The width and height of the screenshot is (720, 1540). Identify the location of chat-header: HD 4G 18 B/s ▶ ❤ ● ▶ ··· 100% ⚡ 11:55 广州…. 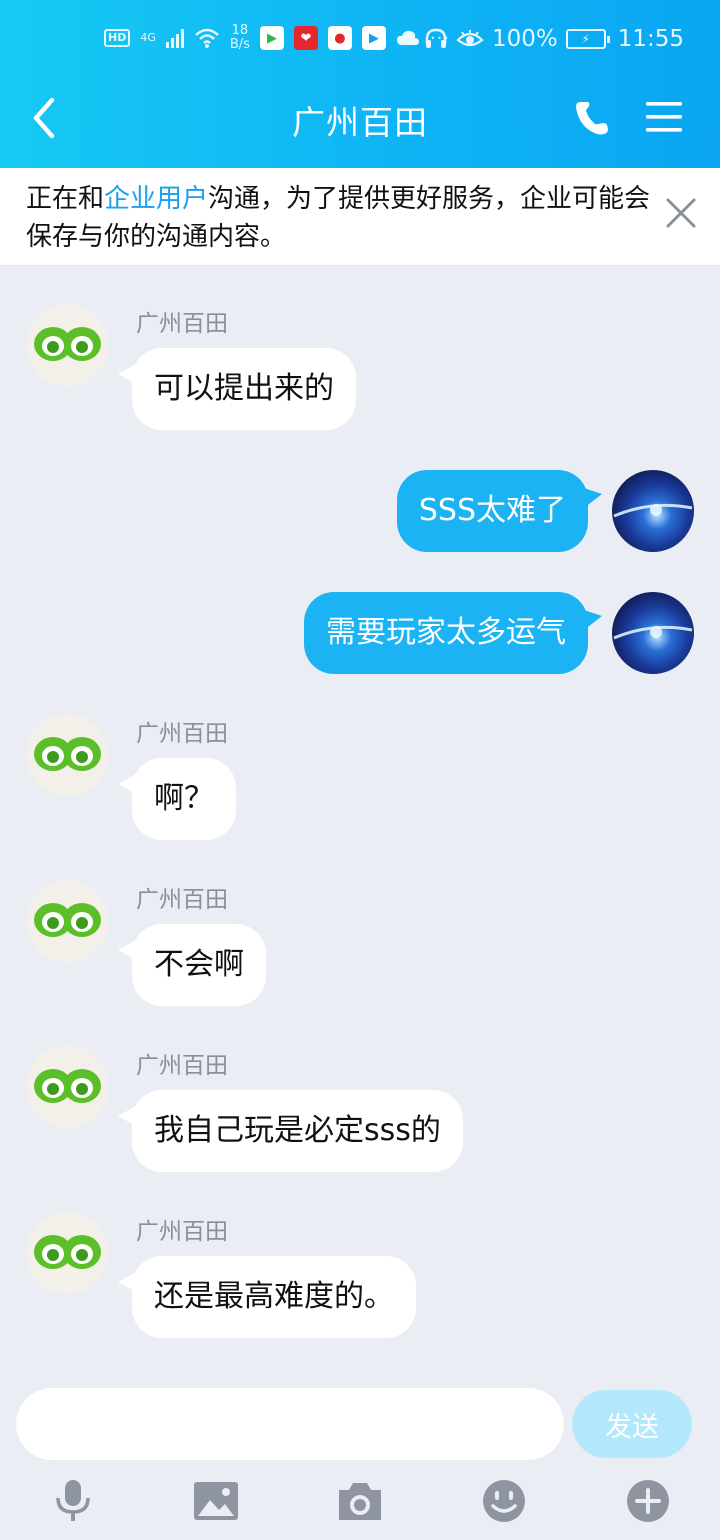
(360, 84).